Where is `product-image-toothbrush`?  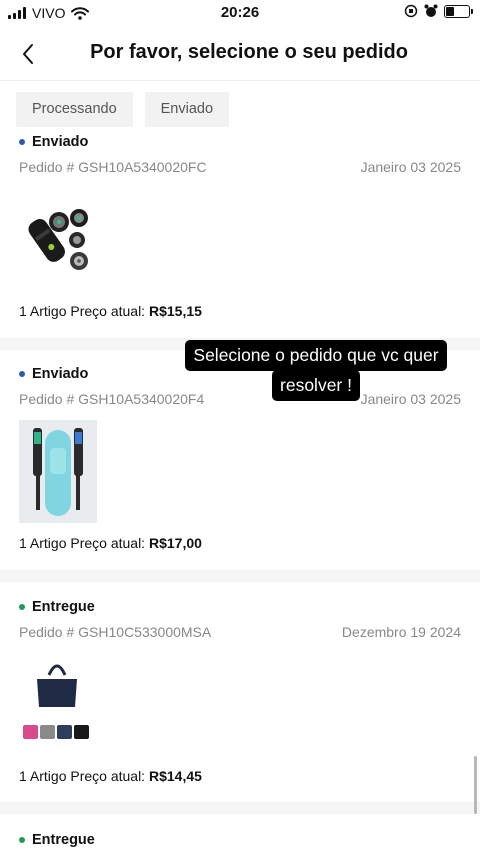
product-image-toothbrush is located at coordinates (58, 471).